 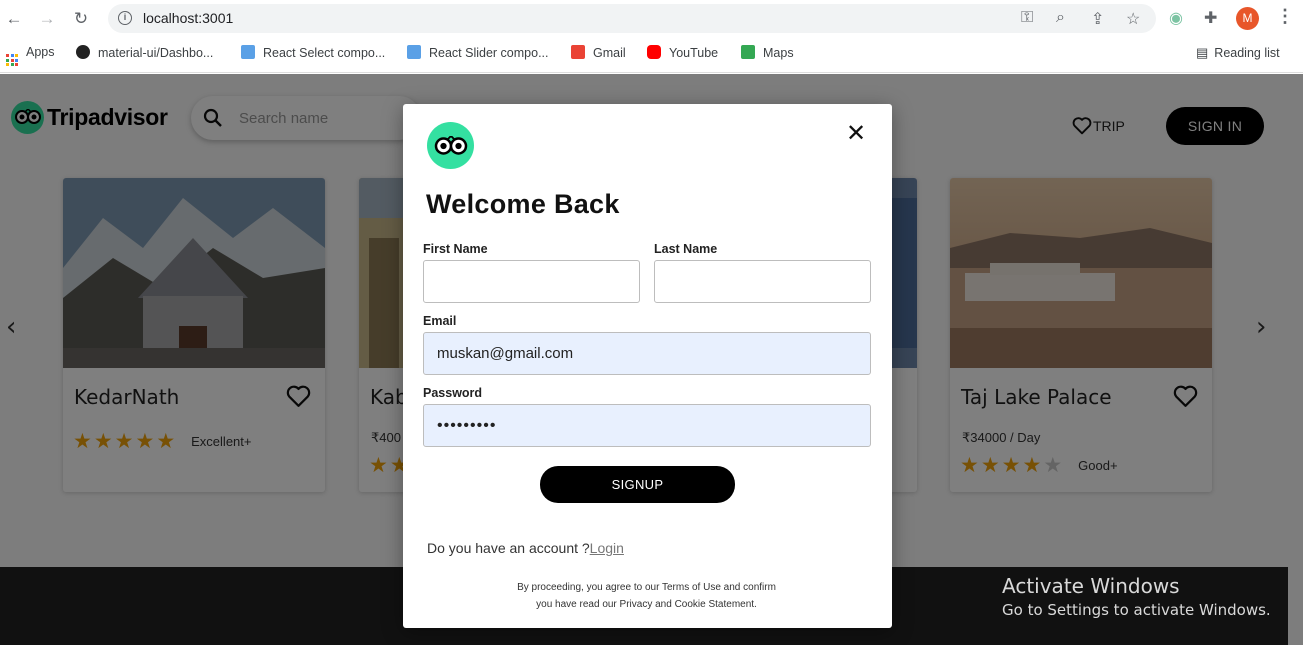 What do you see at coordinates (188, 18) in the screenshot?
I see `url-text: localhost:3001` at bounding box center [188, 18].